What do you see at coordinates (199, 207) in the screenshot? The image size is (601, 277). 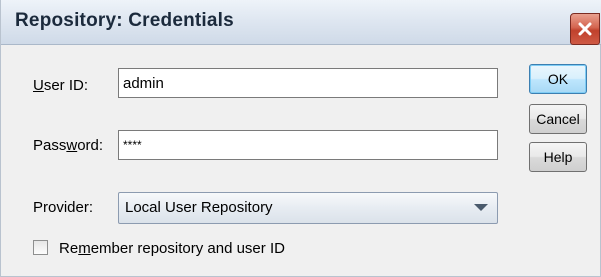 I see `provider-selected-value: Local User Repository` at bounding box center [199, 207].